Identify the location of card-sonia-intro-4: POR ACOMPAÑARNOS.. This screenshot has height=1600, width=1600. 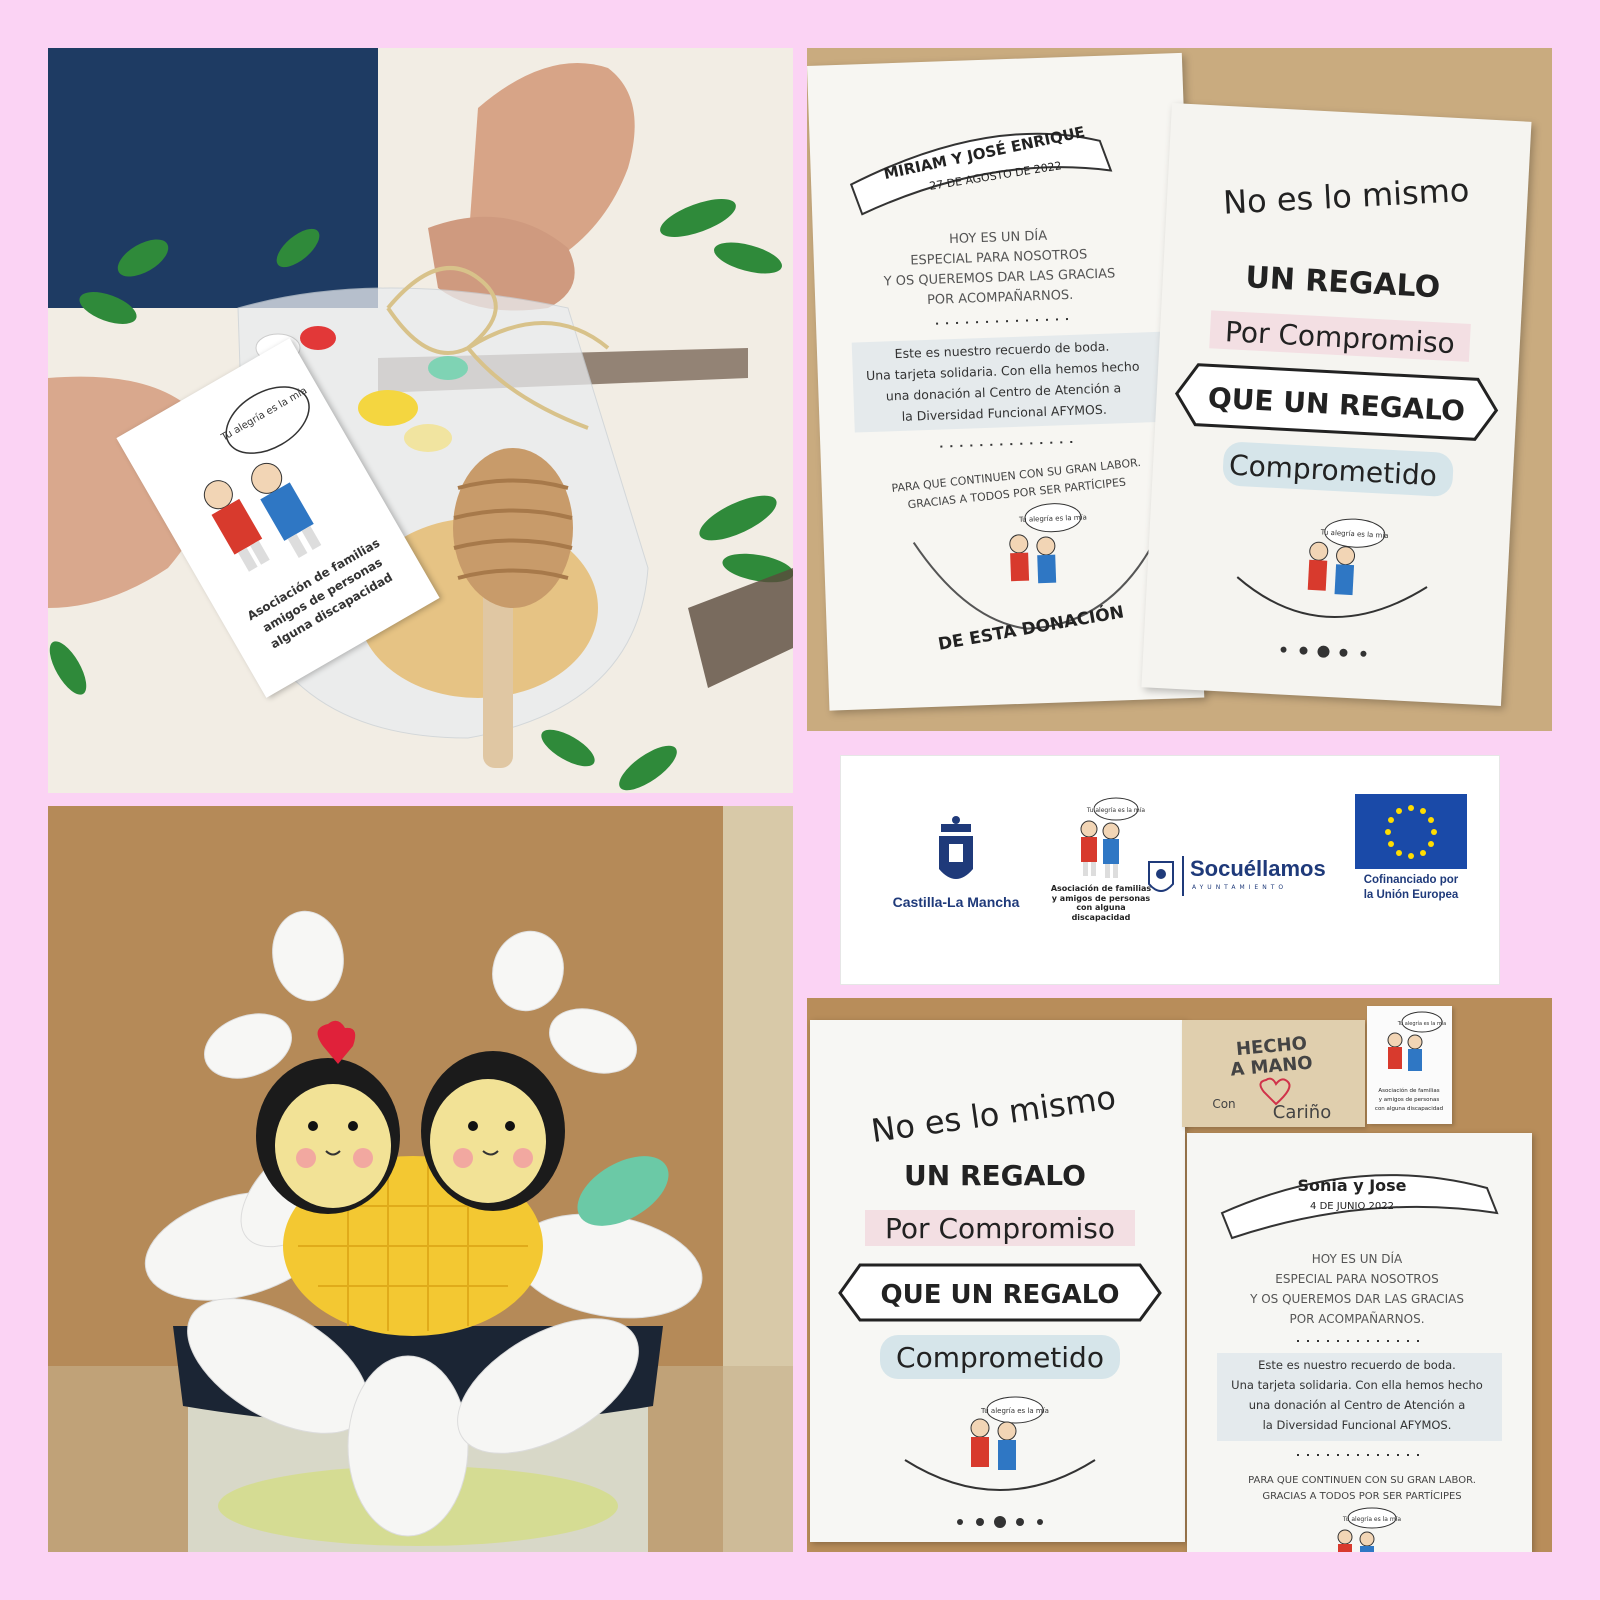
(1356, 1318).